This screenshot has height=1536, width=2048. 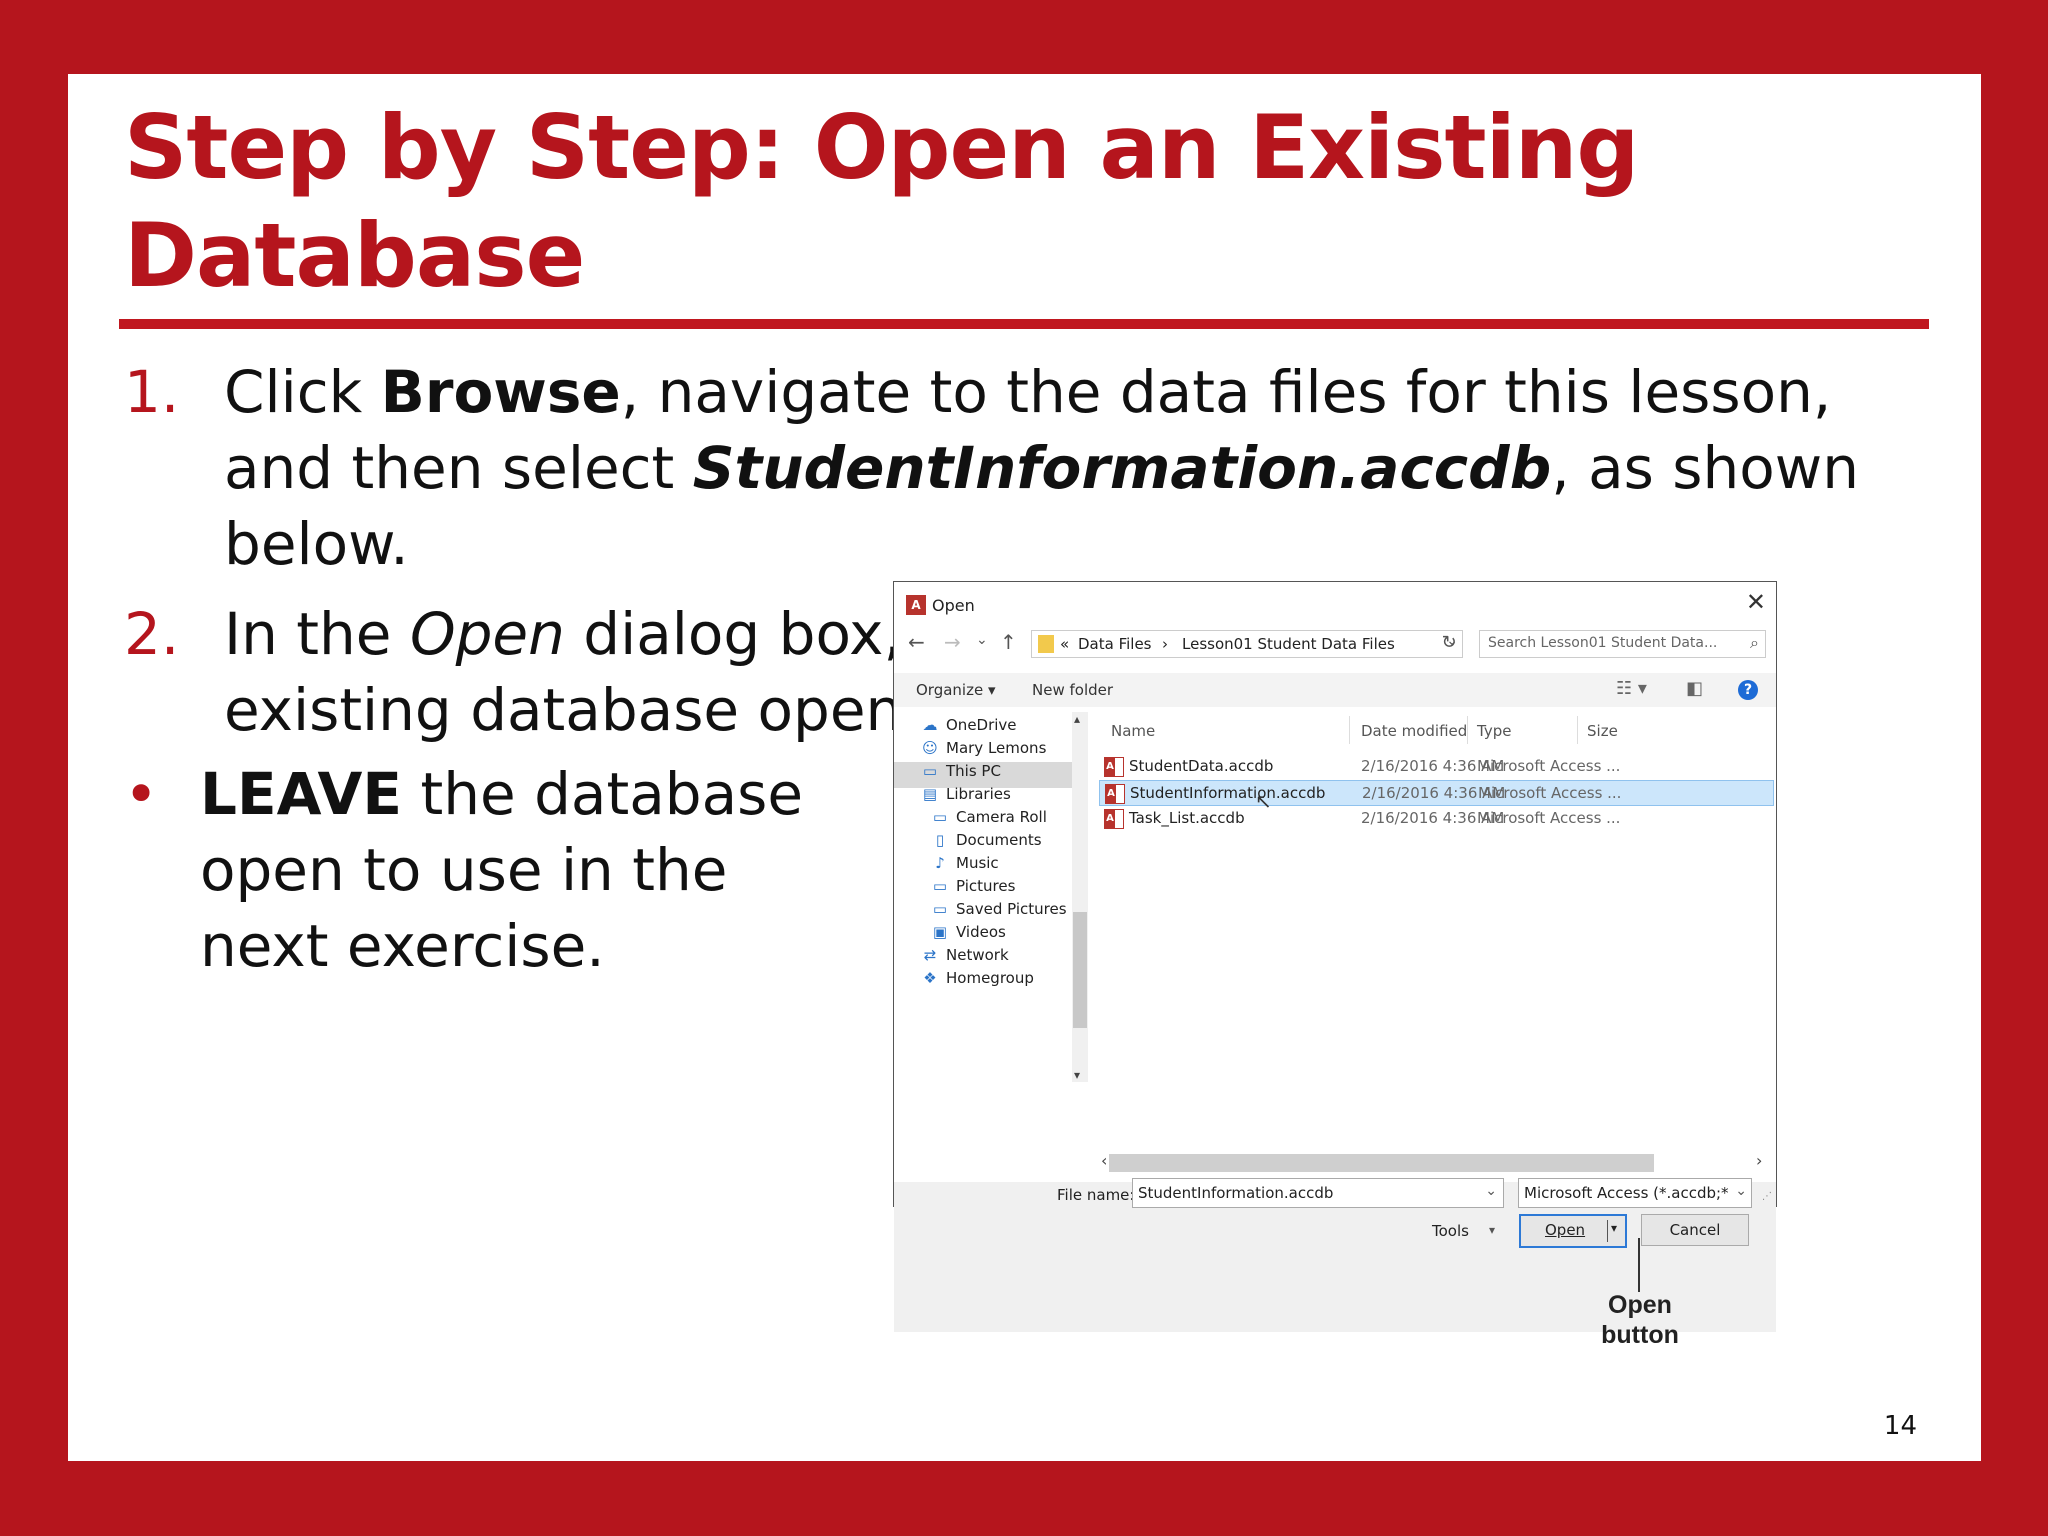 I want to click on text-run: Browse, so click(x=500, y=392).